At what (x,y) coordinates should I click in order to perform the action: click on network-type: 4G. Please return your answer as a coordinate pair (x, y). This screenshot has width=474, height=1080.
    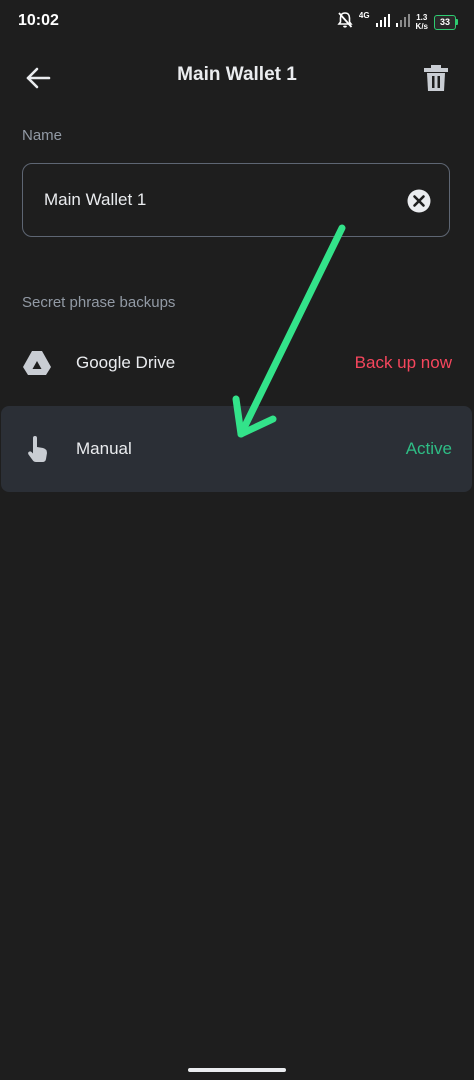
    Looking at the image, I should click on (364, 15).